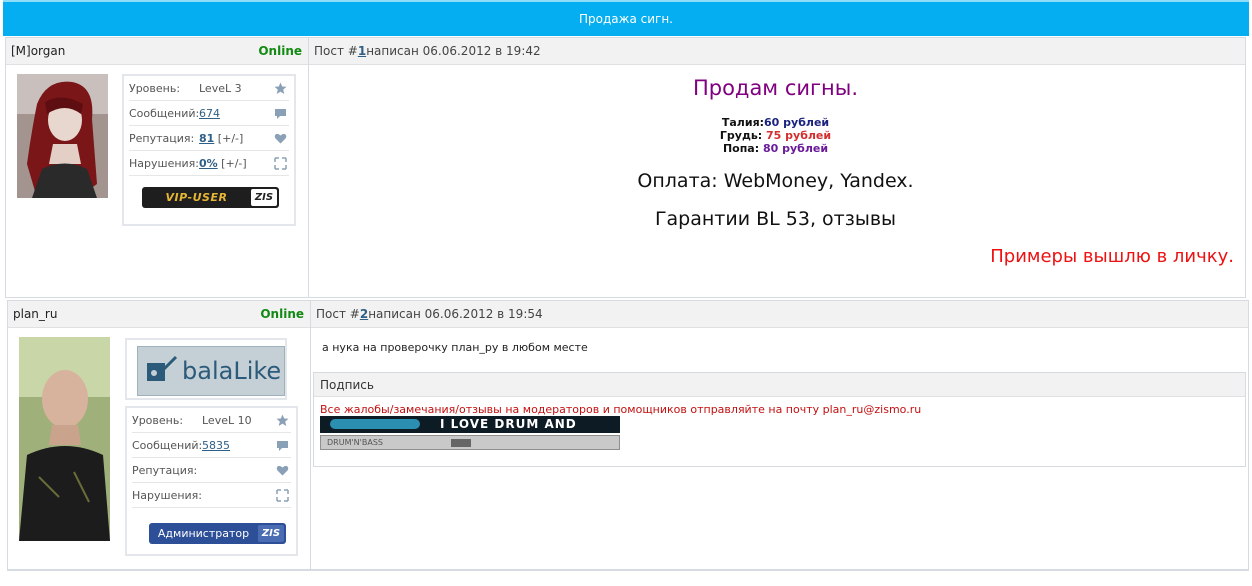 This screenshot has height=586, width=1252. What do you see at coordinates (227, 420) in the screenshot?
I see `level-value: LeveL 10` at bounding box center [227, 420].